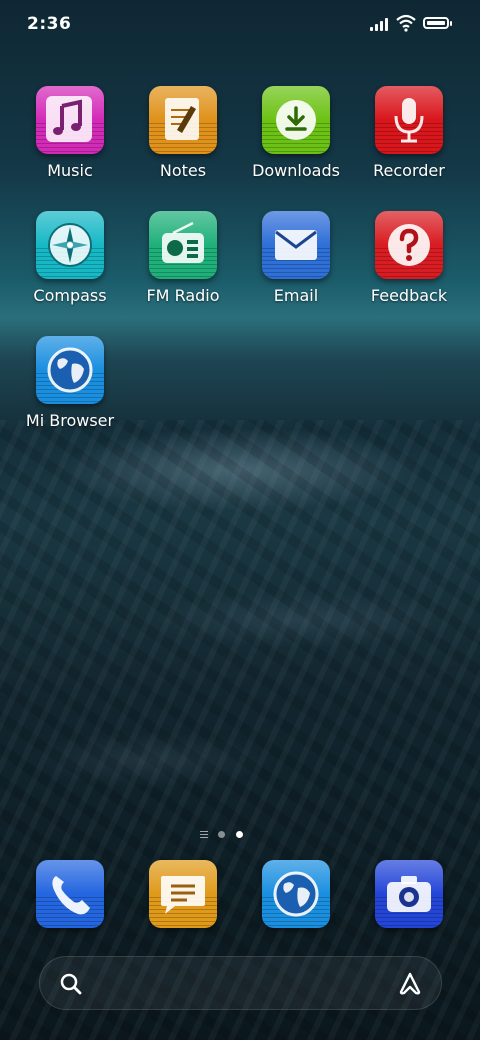 The height and width of the screenshot is (1040, 480). What do you see at coordinates (296, 120) in the screenshot?
I see `download-arrow-icon` at bounding box center [296, 120].